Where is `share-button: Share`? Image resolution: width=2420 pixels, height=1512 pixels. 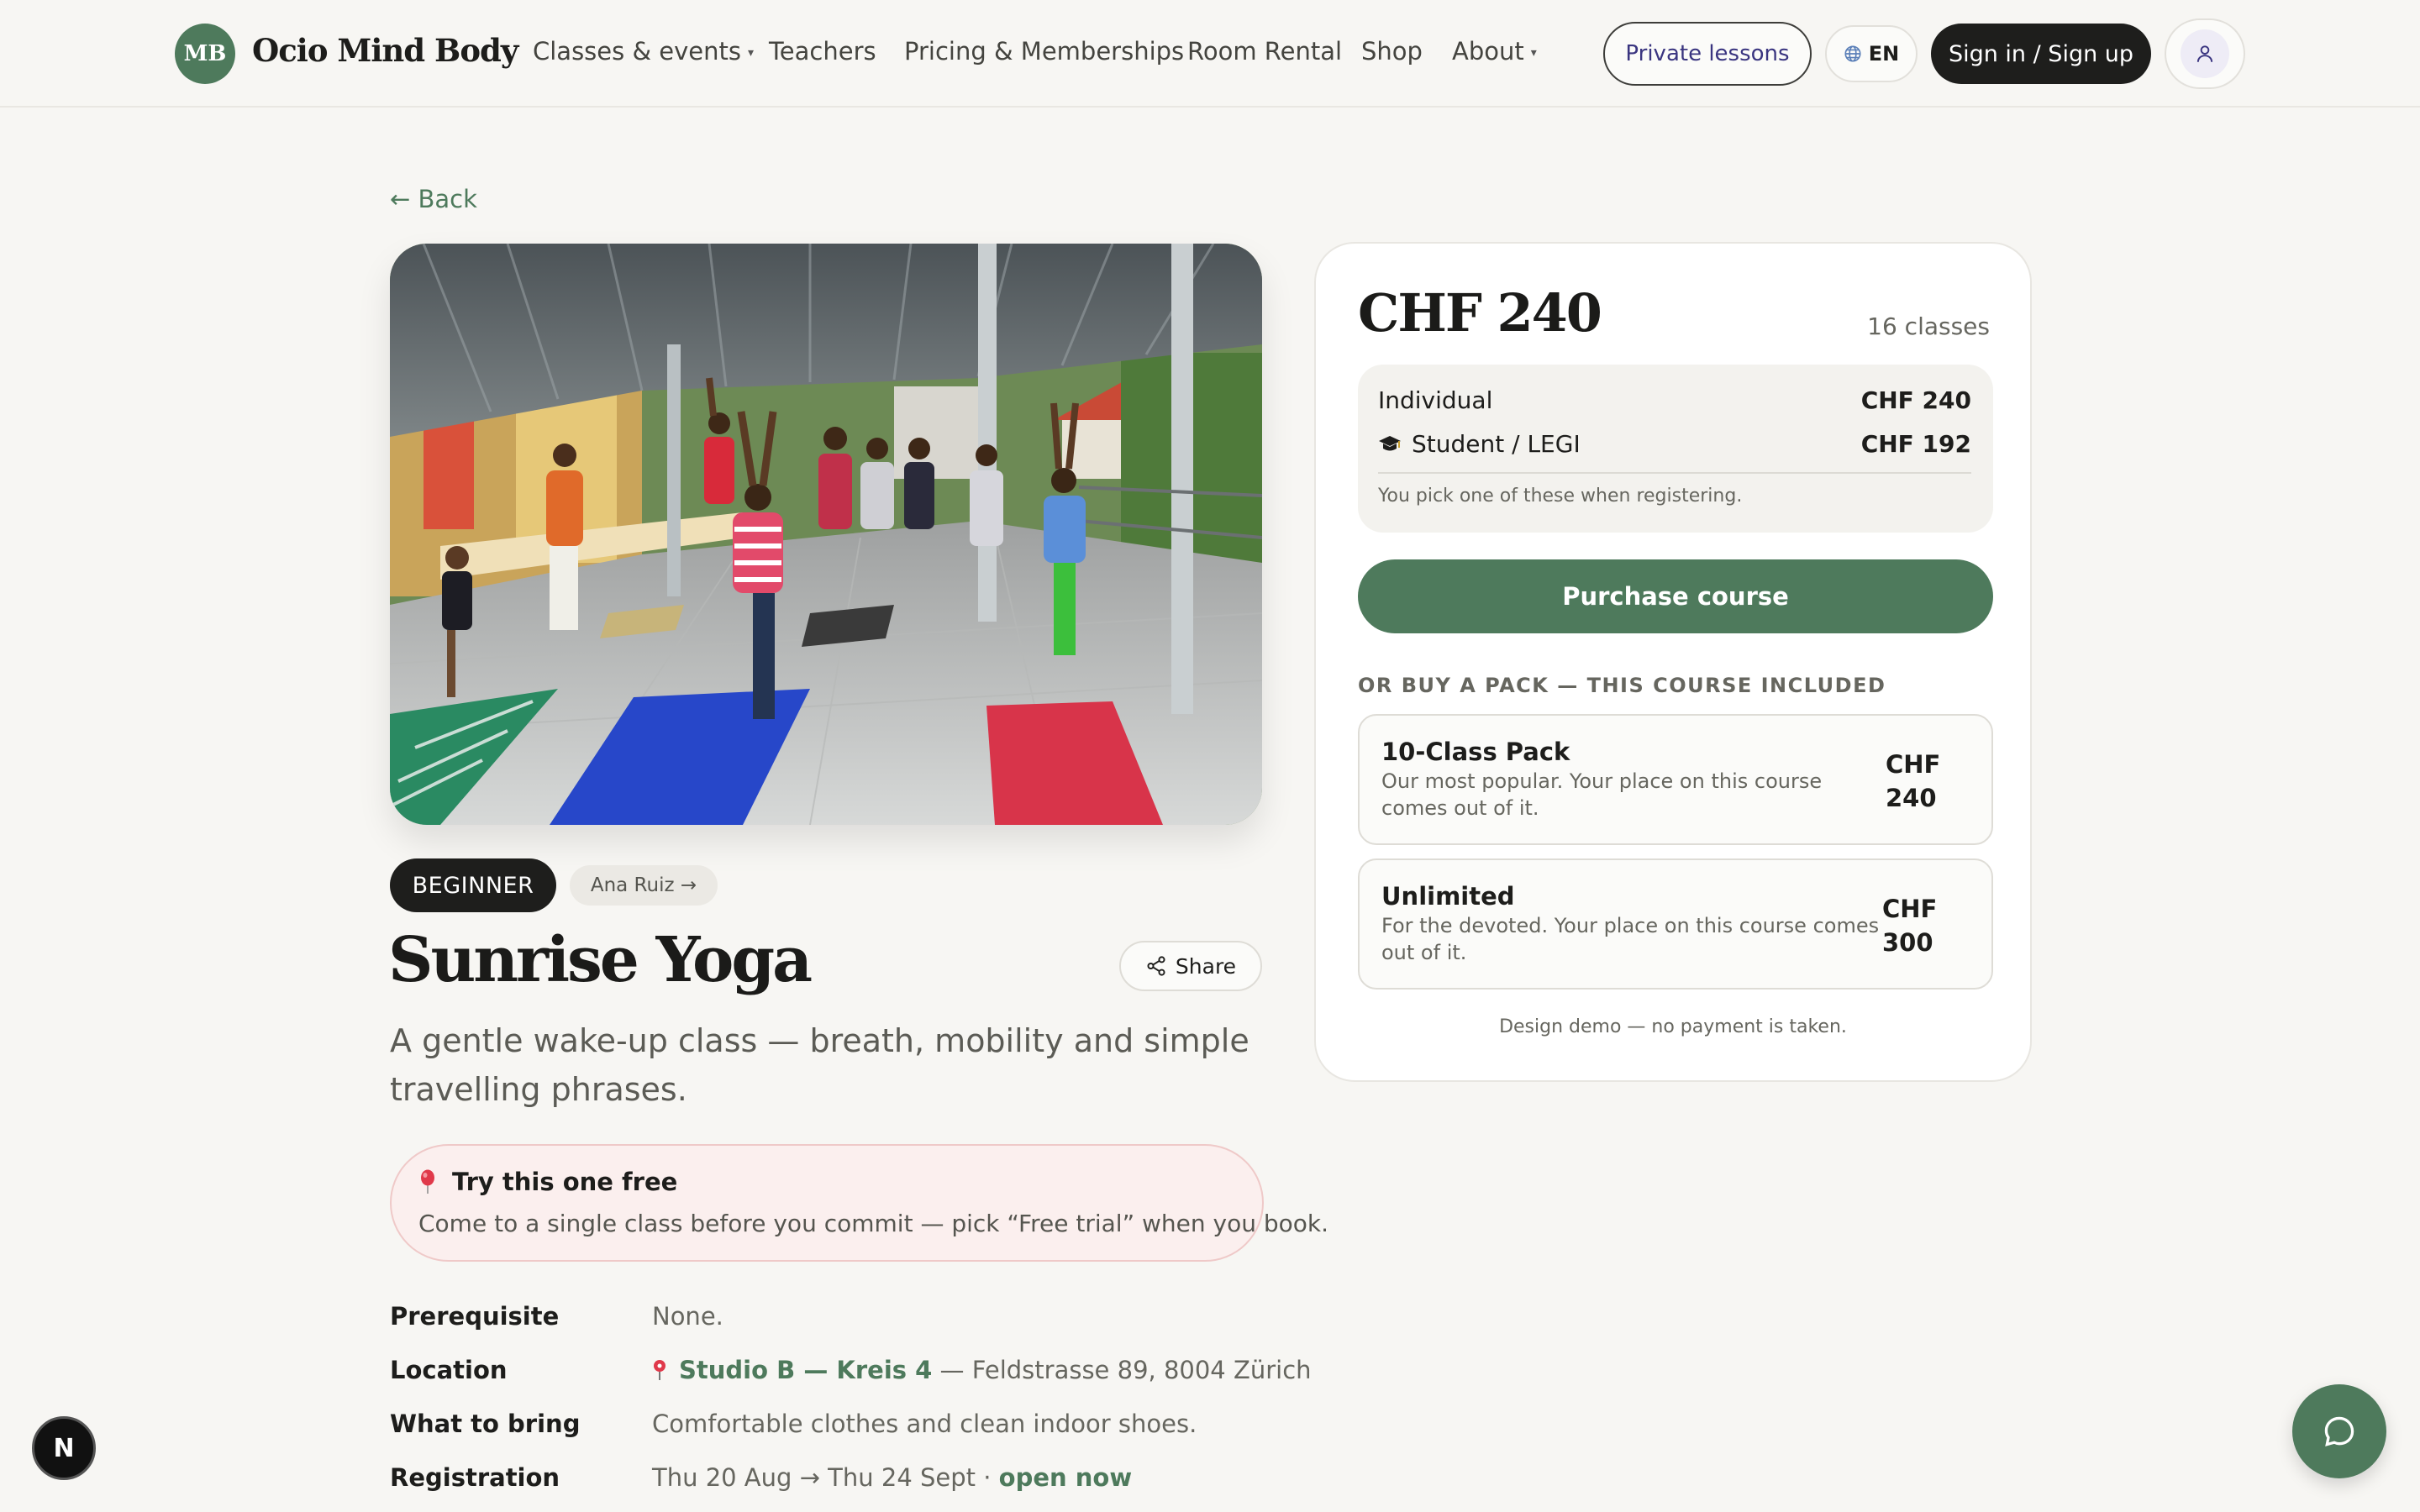
share-button: Share is located at coordinates (1191, 966).